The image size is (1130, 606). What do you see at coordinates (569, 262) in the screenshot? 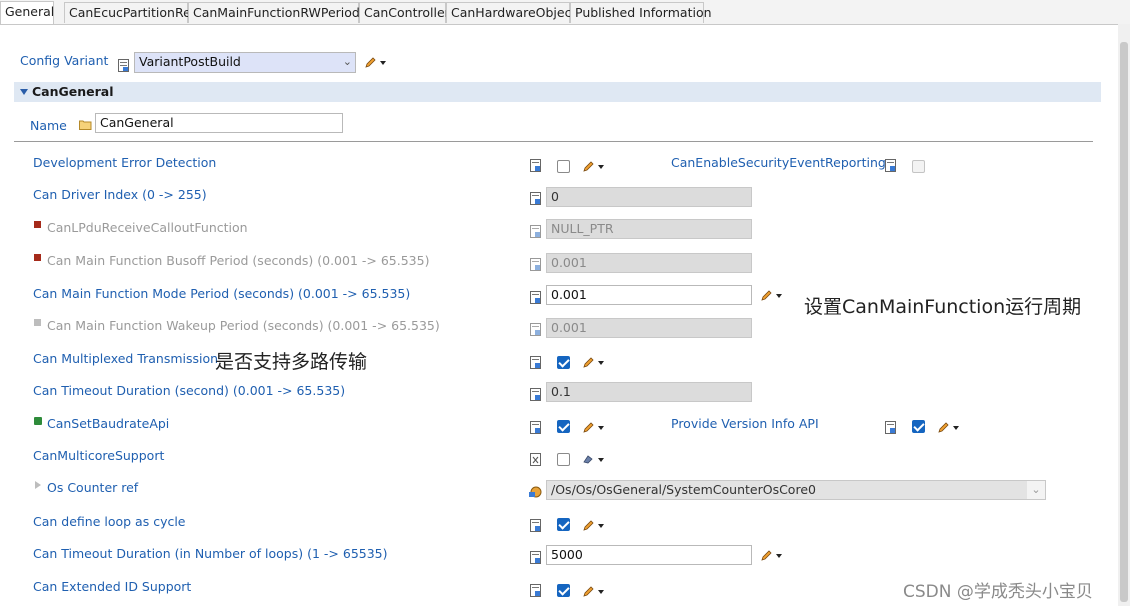
I see `busoff-period-value: 0.001` at bounding box center [569, 262].